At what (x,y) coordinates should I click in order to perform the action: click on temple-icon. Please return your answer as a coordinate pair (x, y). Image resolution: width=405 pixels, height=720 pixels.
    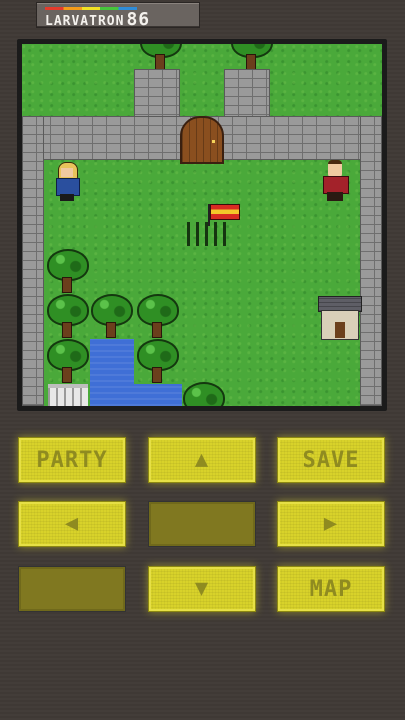
    Looking at the image, I should click on (68, 395).